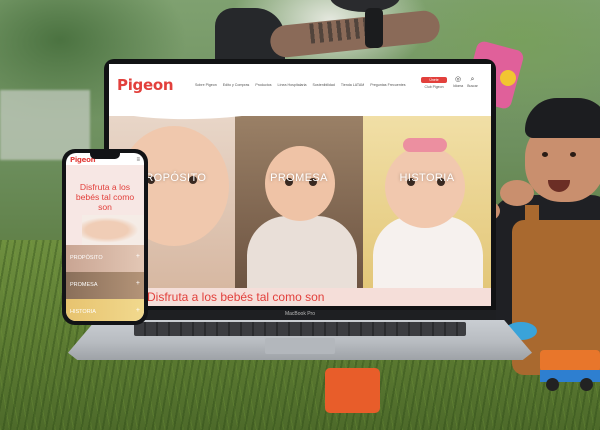 The image size is (600, 430). Describe the element at coordinates (300, 346) in the screenshot. I see `laptop-trackpad` at that location.